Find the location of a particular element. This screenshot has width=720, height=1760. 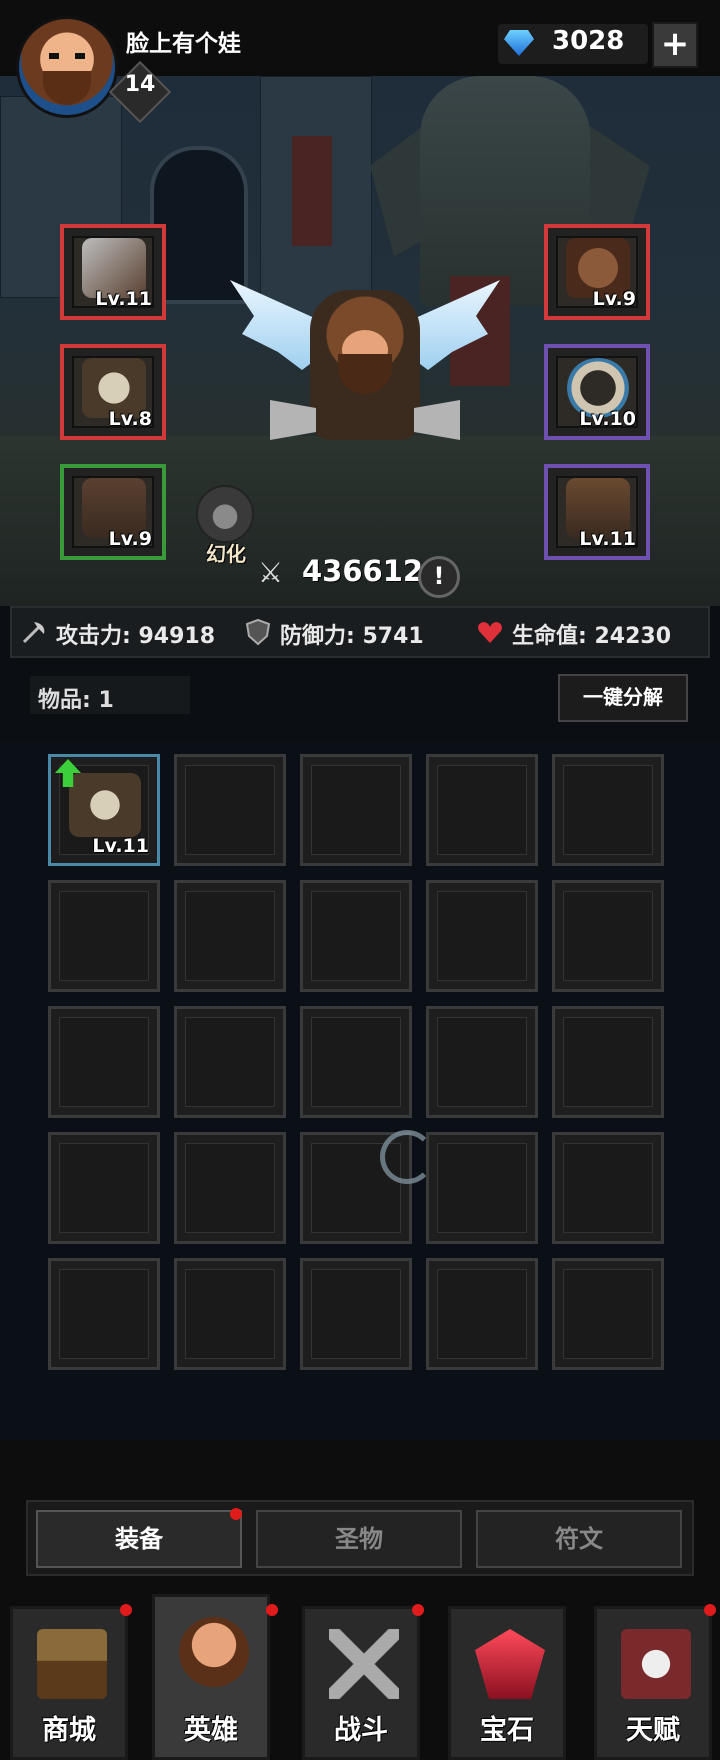

fur-armor-icon is located at coordinates (105, 805).